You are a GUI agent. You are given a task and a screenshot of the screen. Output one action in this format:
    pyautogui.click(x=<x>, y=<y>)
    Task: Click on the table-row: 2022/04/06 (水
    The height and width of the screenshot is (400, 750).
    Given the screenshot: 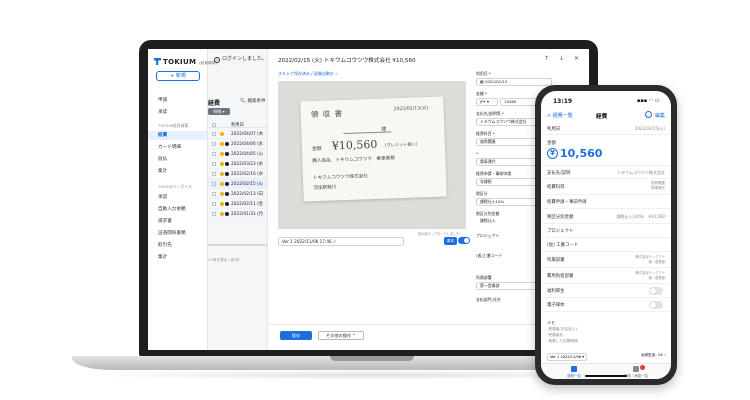 What is the action you would take?
    pyautogui.click(x=238, y=144)
    